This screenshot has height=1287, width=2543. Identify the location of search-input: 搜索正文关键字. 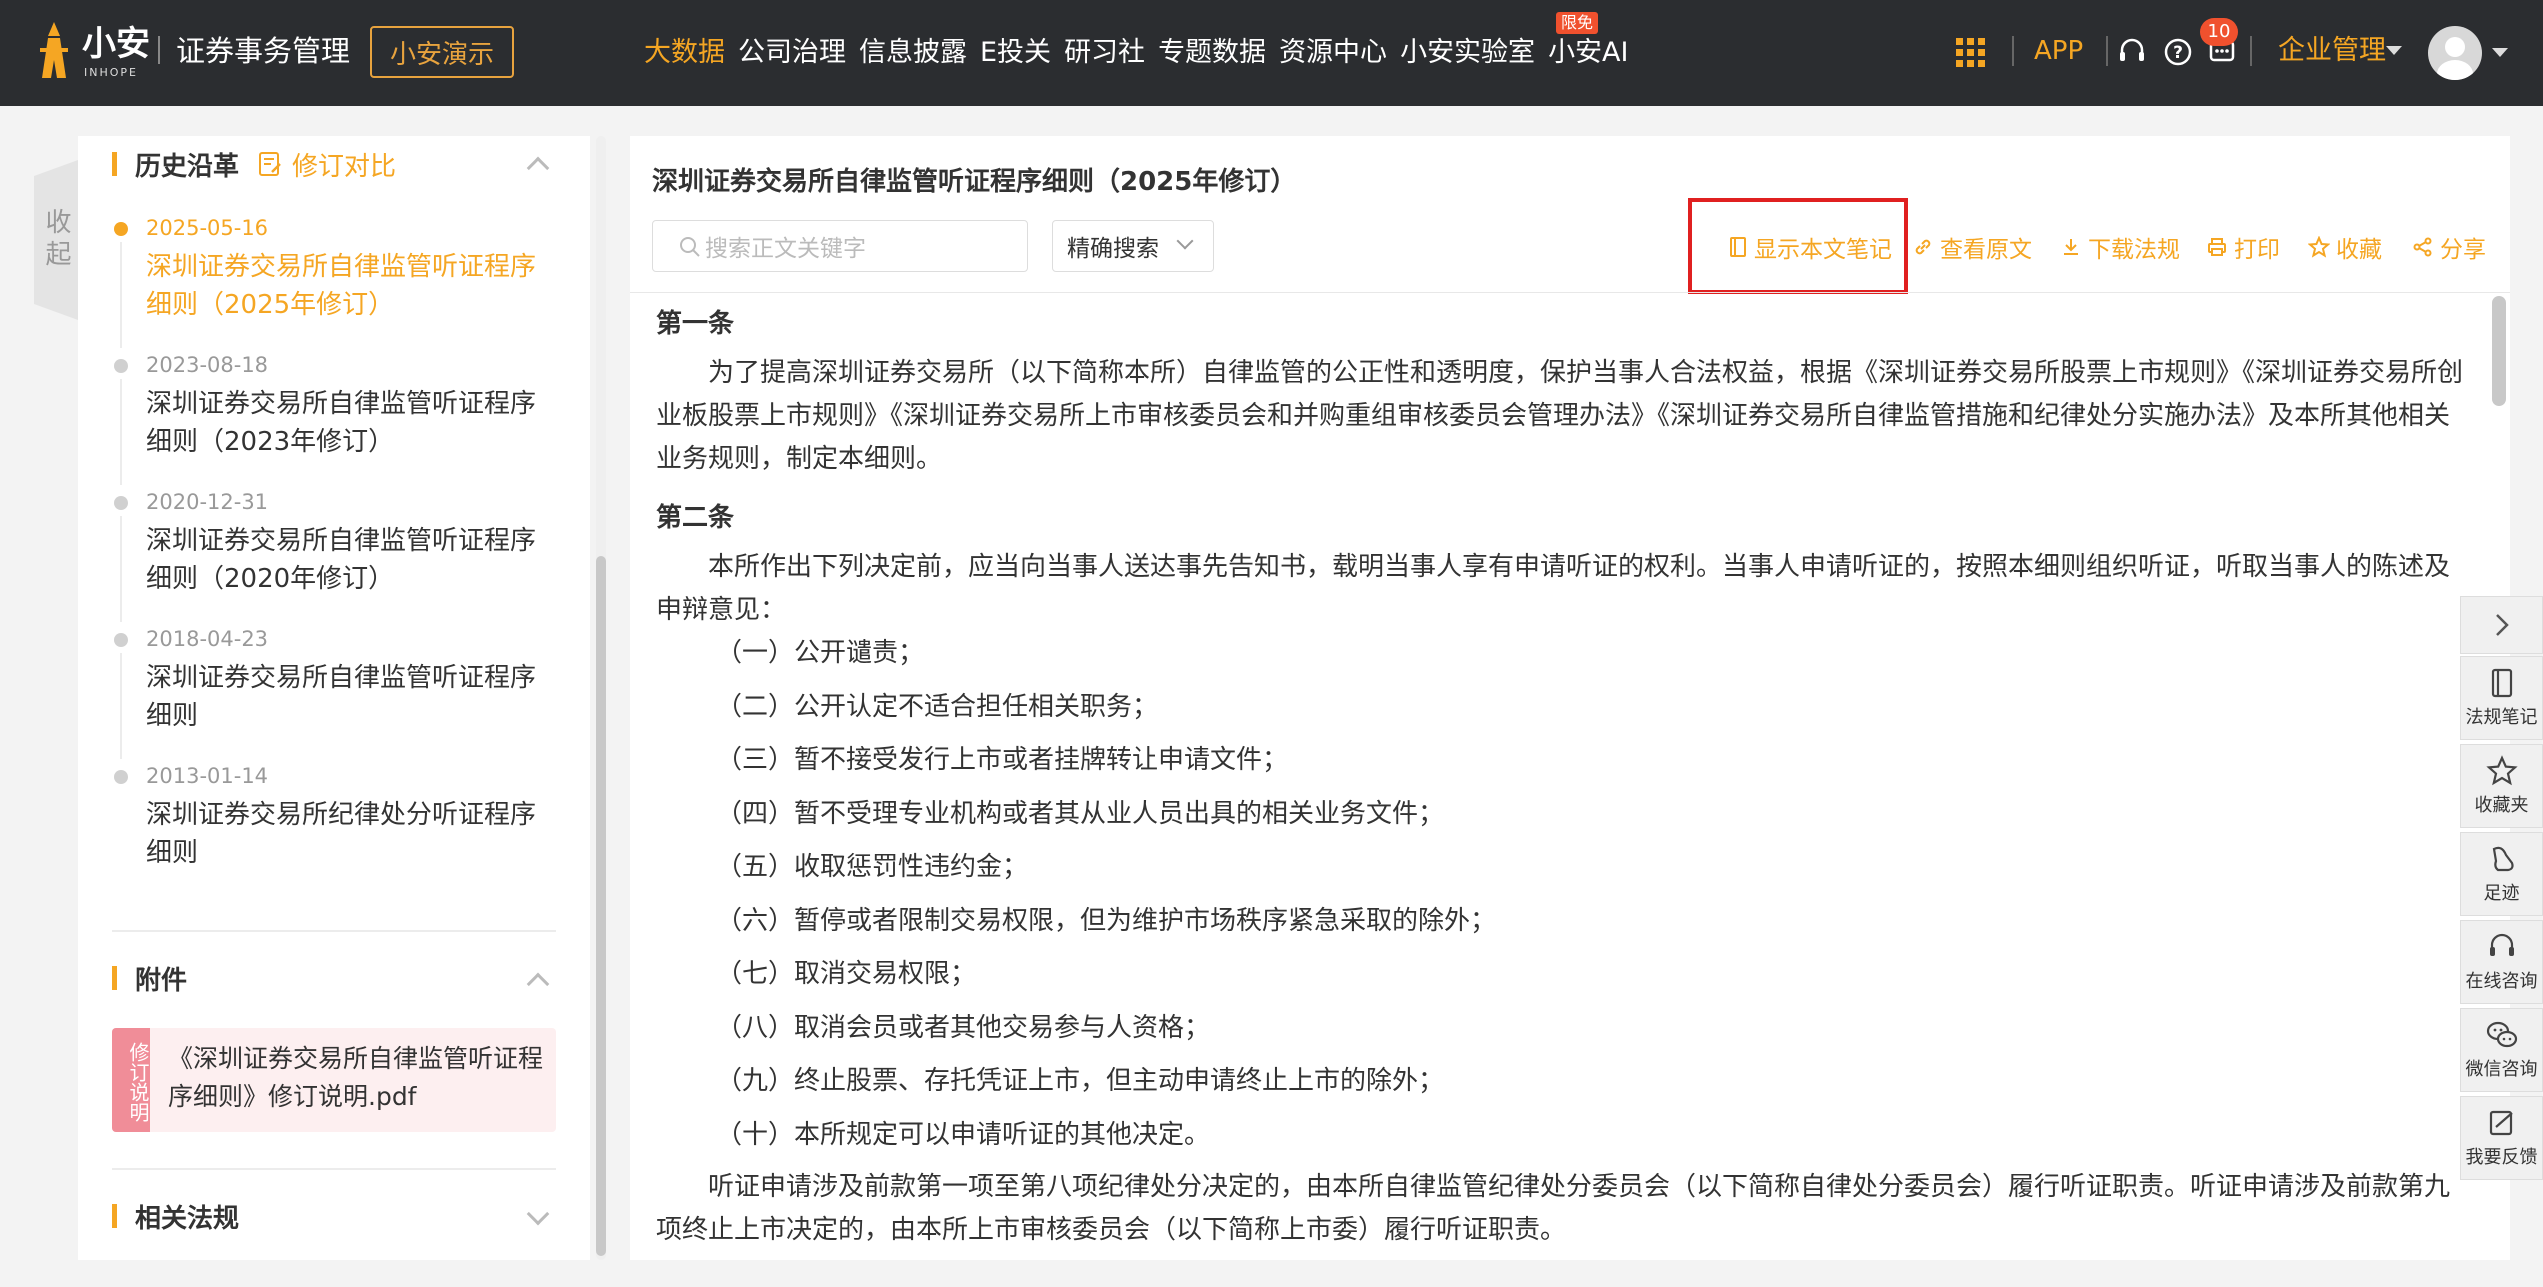
(840, 246).